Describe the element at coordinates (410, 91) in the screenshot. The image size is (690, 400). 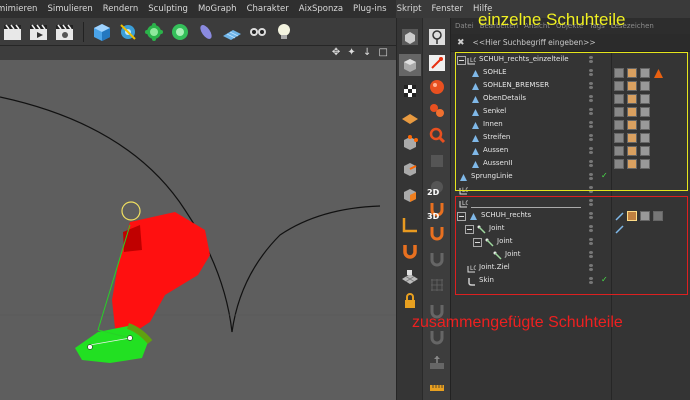
I see `texture-mode-icon` at that location.